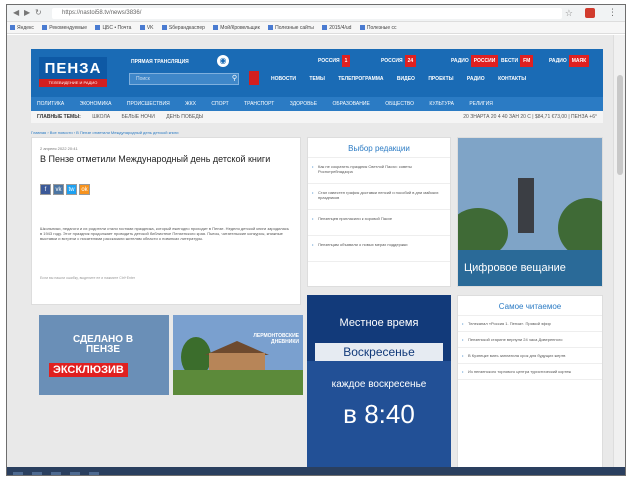 The height and width of the screenshot is (482, 630). I want to click on channel-vesti-fm: ВЕСТИ FM, so click(517, 61).